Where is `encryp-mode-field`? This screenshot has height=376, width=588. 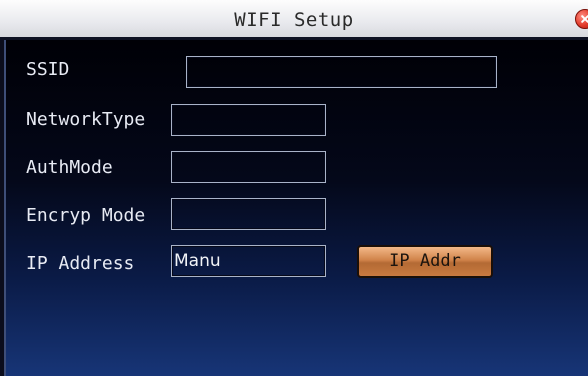 encryp-mode-field is located at coordinates (248, 214).